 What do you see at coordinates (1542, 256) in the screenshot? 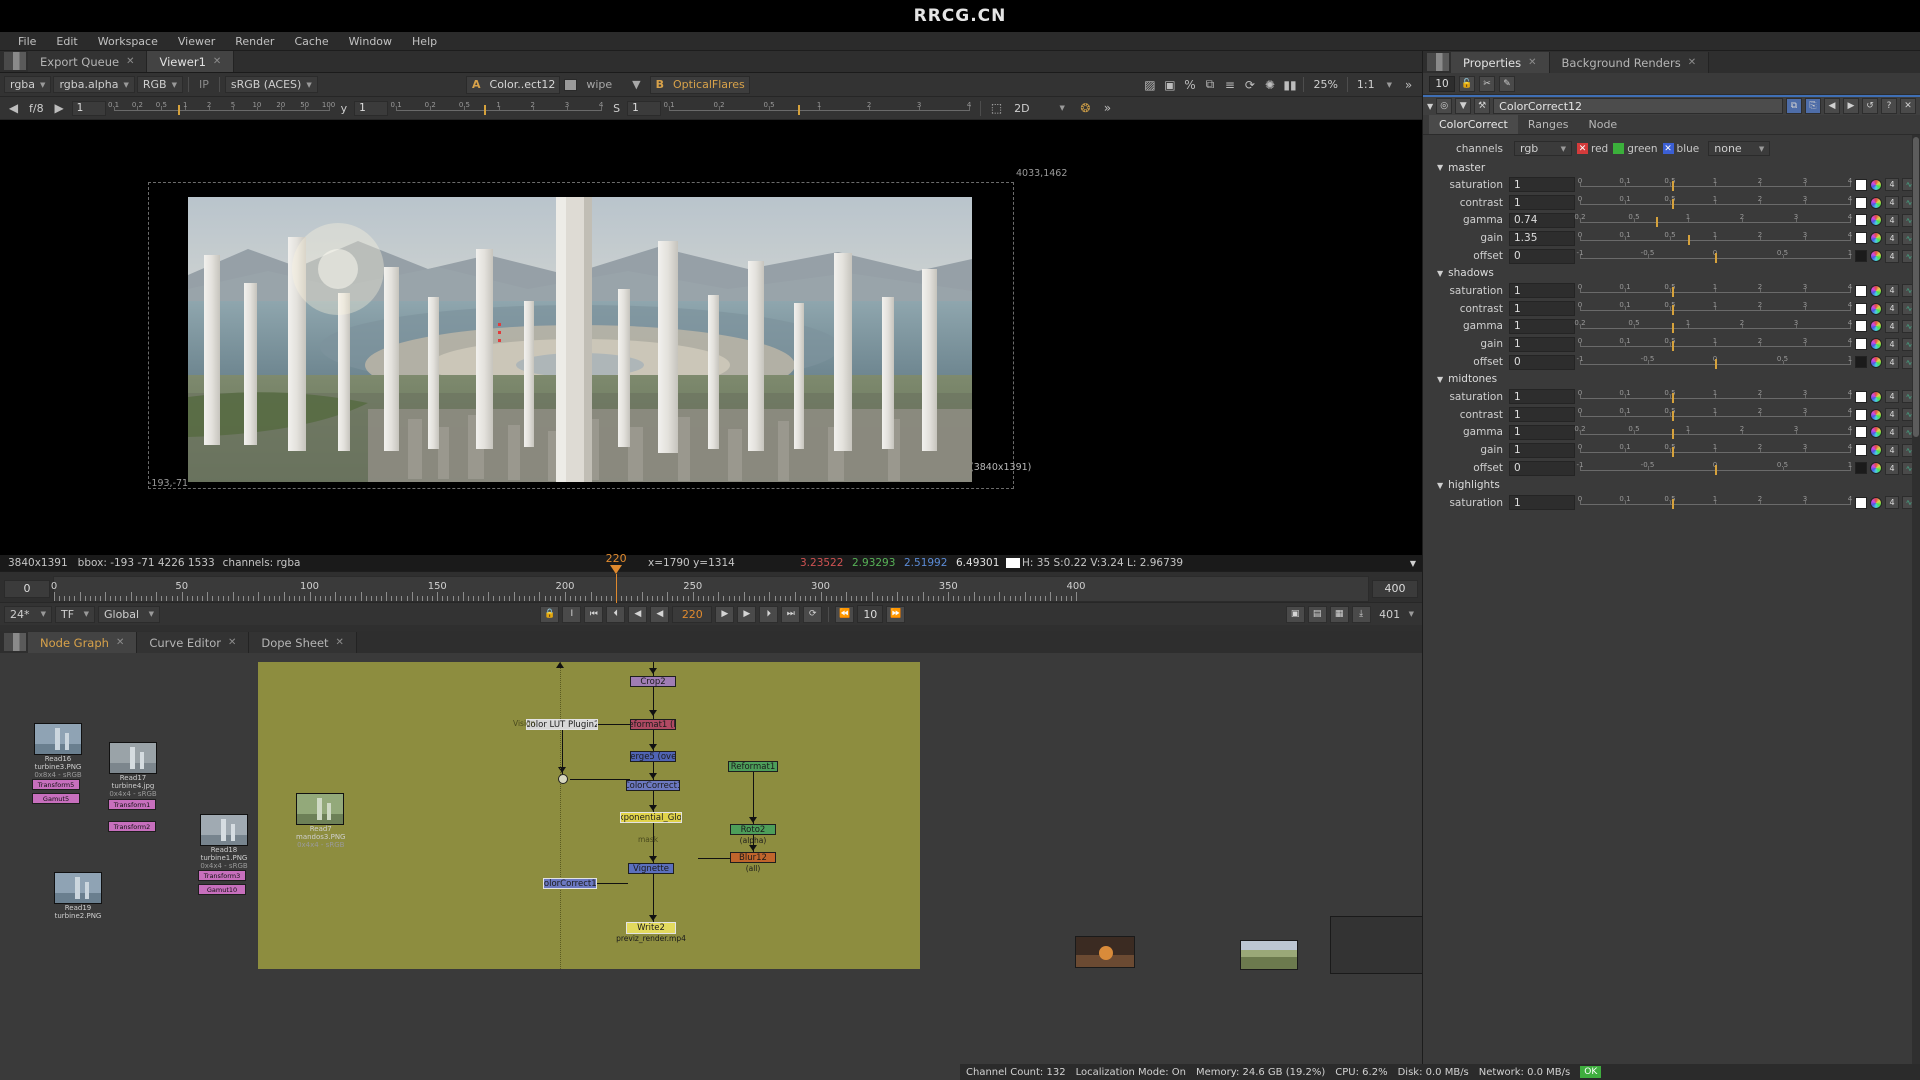
I see `knob-value-field: 0` at bounding box center [1542, 256].